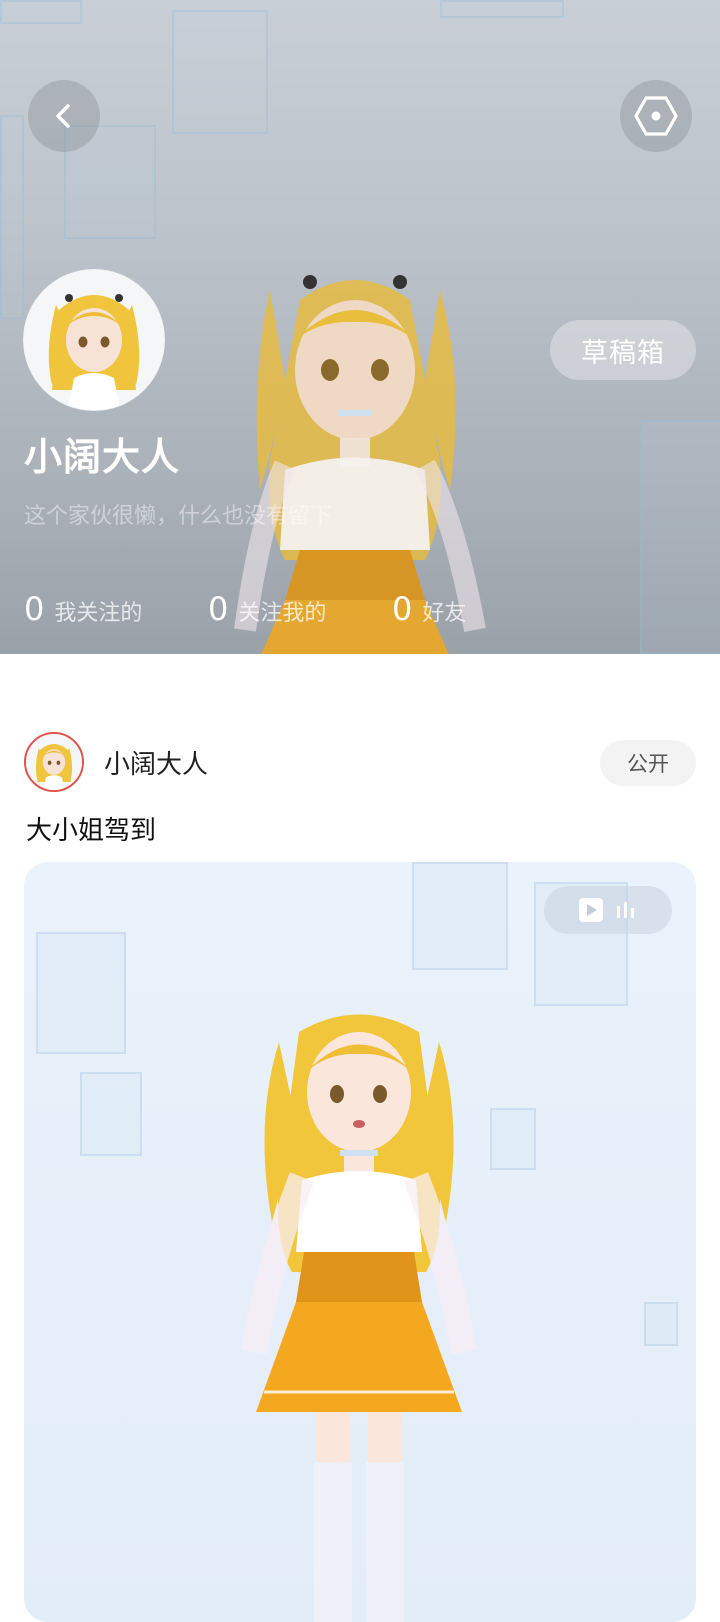  What do you see at coordinates (91, 831) in the screenshot?
I see `post-text: 大小姐驾到` at bounding box center [91, 831].